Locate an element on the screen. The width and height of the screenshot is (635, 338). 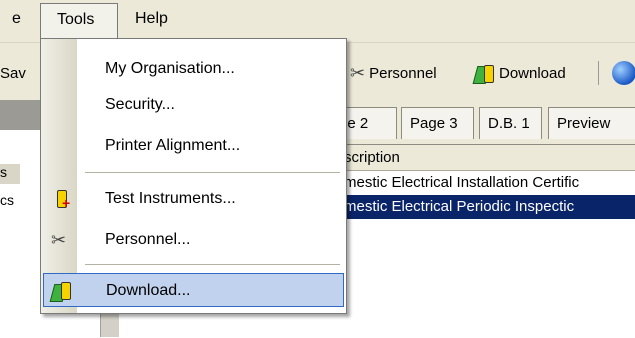
left-panel: s cs is located at coordinates (22, 218).